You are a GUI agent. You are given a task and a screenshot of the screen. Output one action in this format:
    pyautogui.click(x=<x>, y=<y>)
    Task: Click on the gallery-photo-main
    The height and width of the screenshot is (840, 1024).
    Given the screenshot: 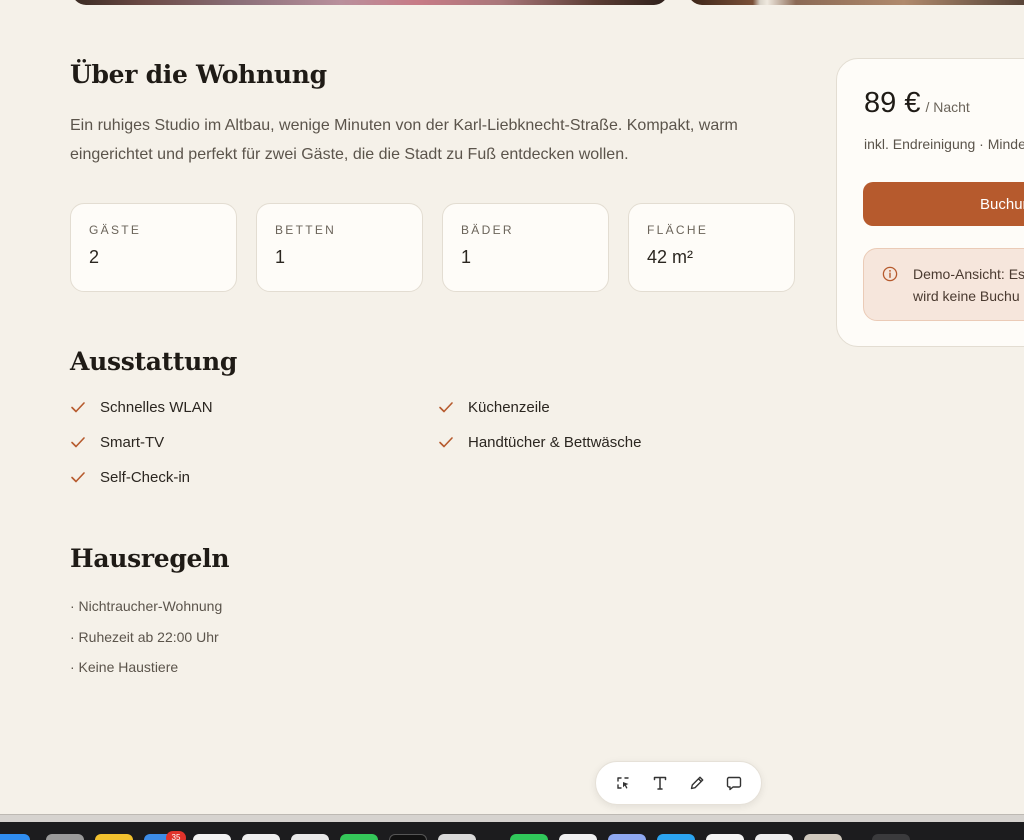 What is the action you would take?
    pyautogui.click(x=370, y=2)
    